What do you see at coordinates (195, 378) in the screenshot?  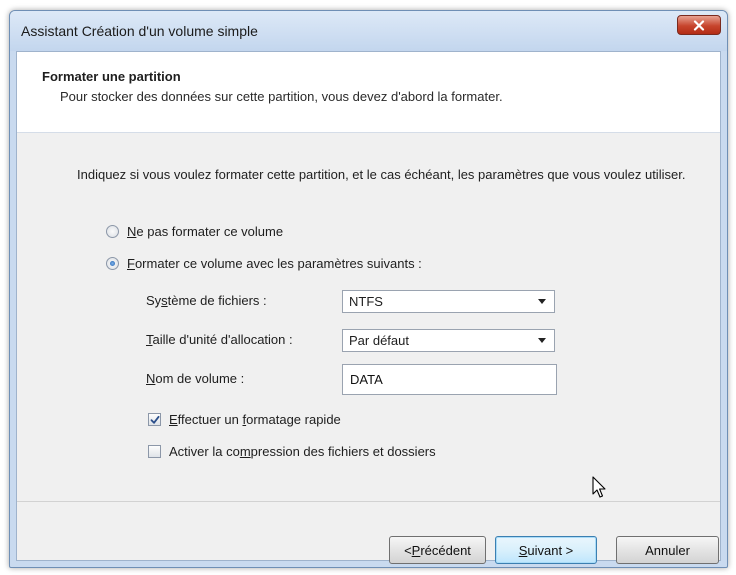 I see `volume-name-label: Nom de volume :` at bounding box center [195, 378].